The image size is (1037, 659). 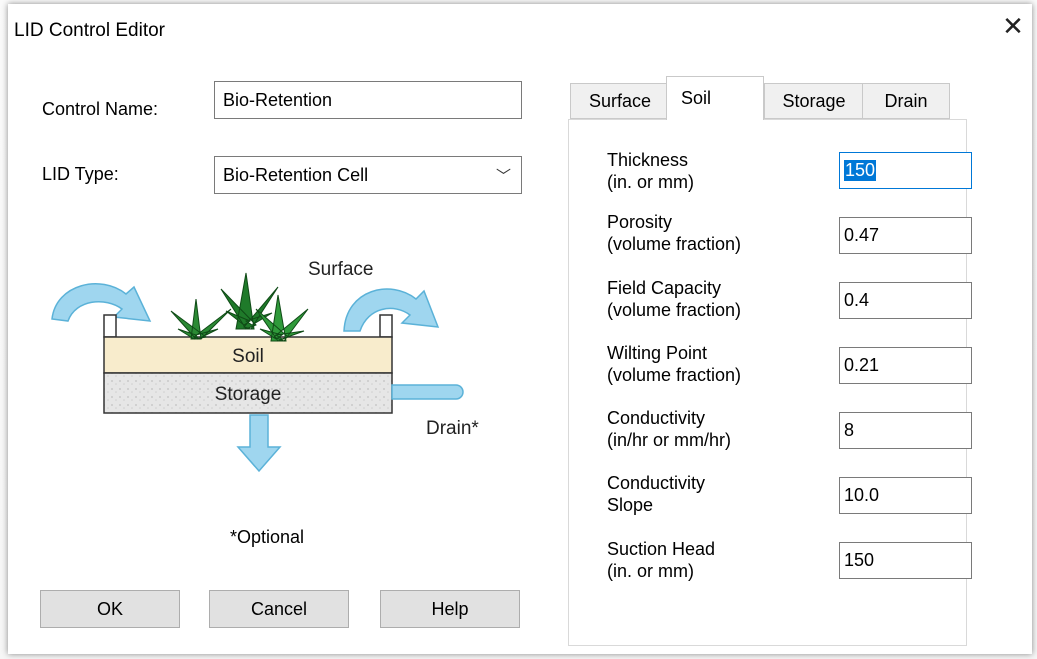 I want to click on conductivity-value: 8, so click(x=849, y=430).